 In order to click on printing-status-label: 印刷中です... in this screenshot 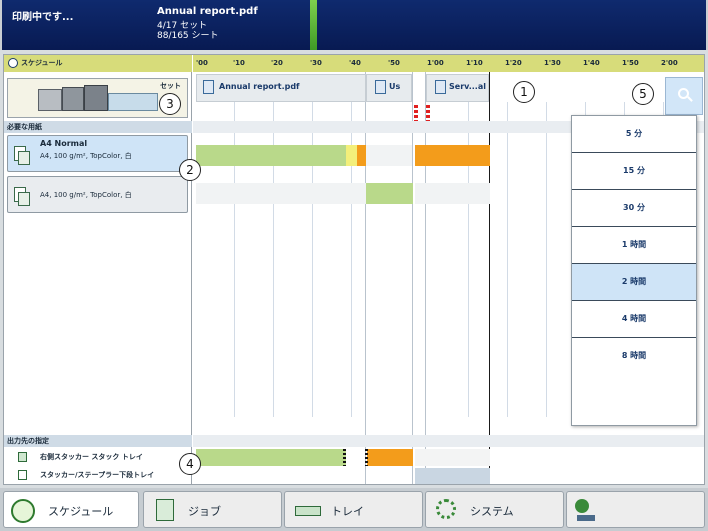, I will do `click(43, 17)`.